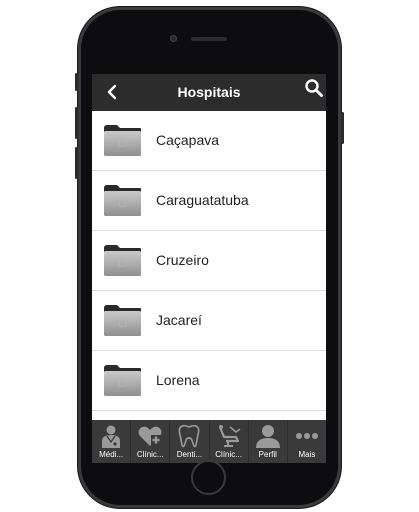 This screenshot has height=512, width=419. Describe the element at coordinates (150, 436) in the screenshot. I see `heart-plus-icon` at that location.